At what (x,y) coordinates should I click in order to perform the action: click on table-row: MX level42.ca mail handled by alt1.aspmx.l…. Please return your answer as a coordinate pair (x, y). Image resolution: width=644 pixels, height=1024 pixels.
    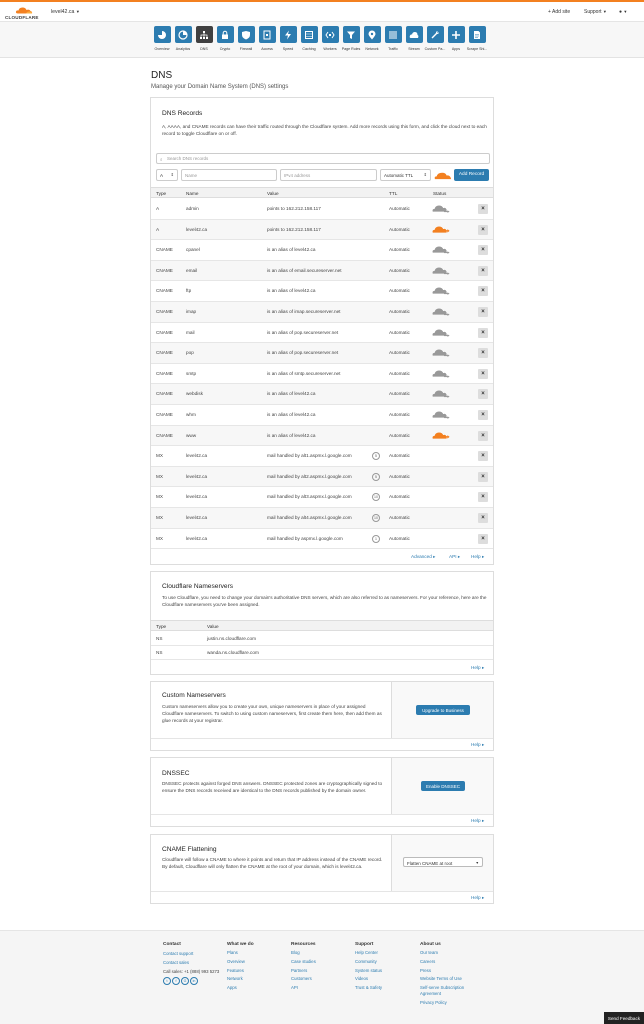
    Looking at the image, I should click on (322, 456).